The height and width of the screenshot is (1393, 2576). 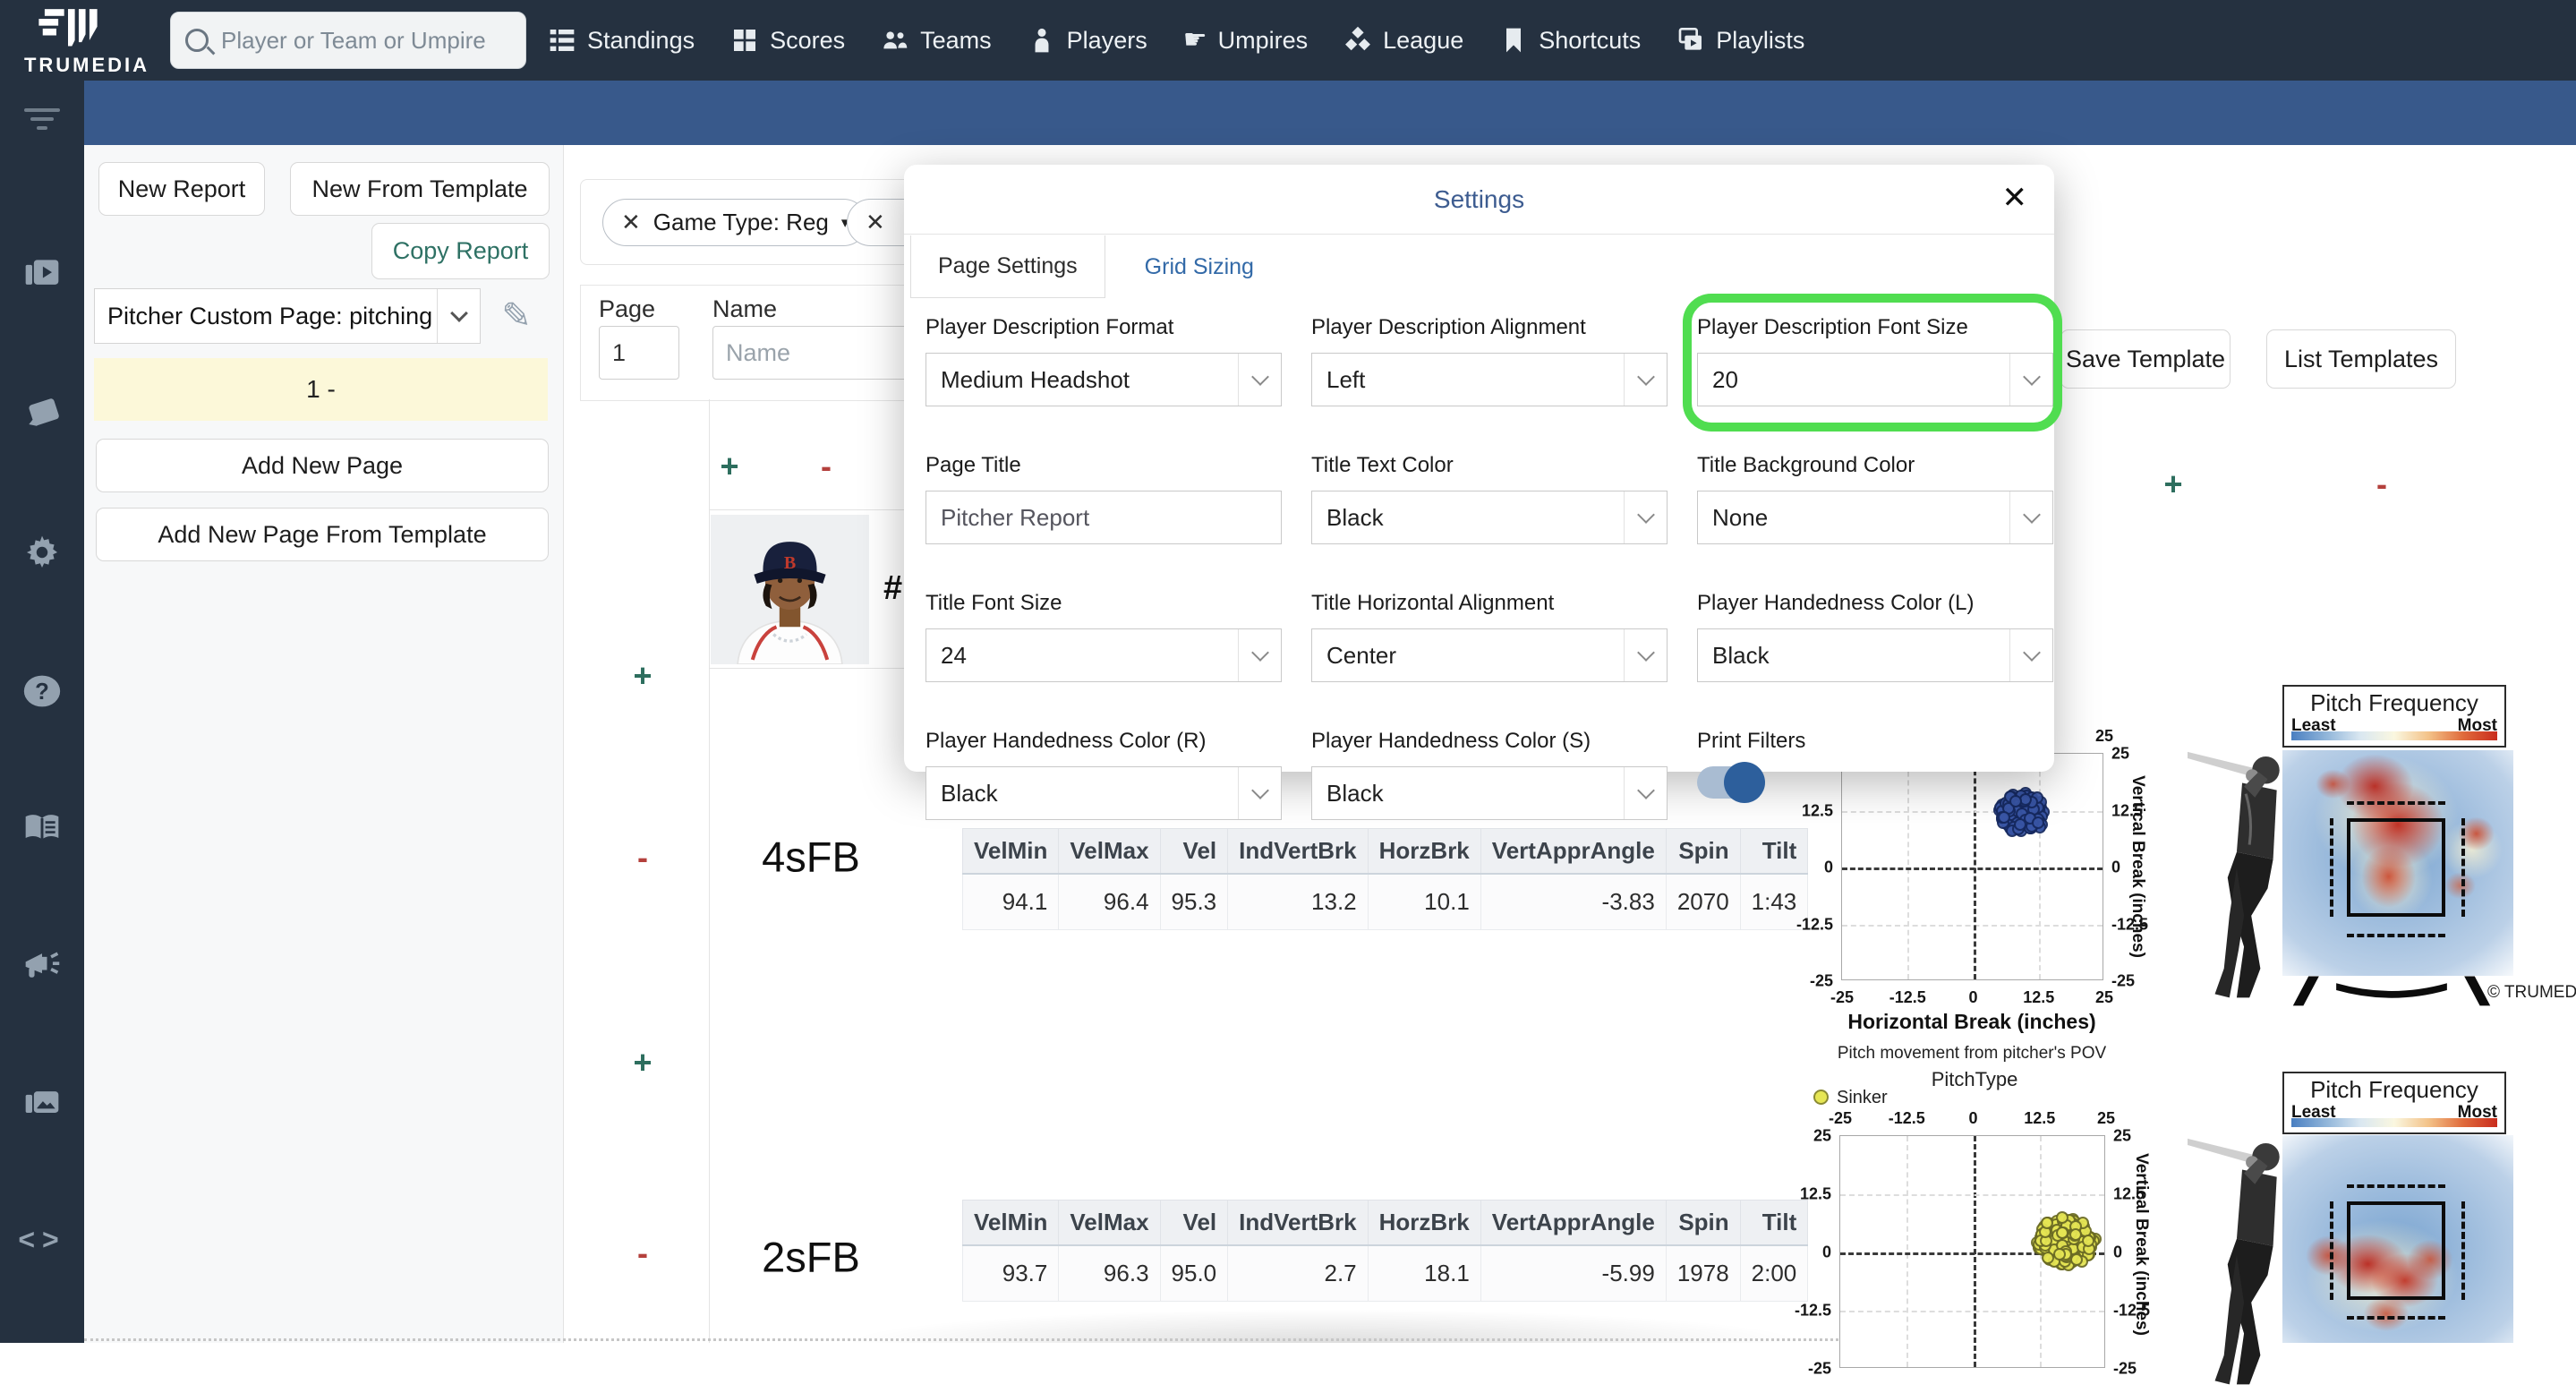 What do you see at coordinates (1010, 901) in the screenshot?
I see `cell: 94.1` at bounding box center [1010, 901].